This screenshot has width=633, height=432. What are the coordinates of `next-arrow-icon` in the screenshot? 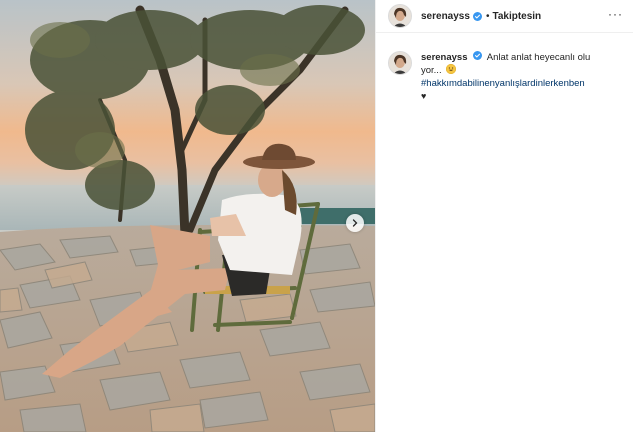 It's located at (355, 223).